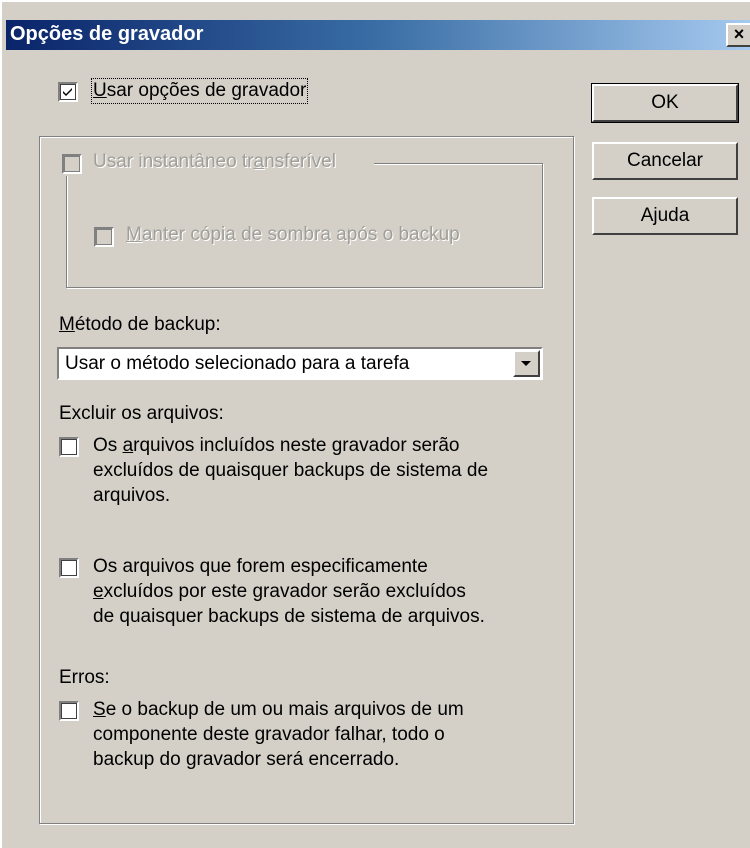 Image resolution: width=750 pixels, height=848 pixels. I want to click on exclude-files-header: Excluir os arquivos:, so click(141, 413).